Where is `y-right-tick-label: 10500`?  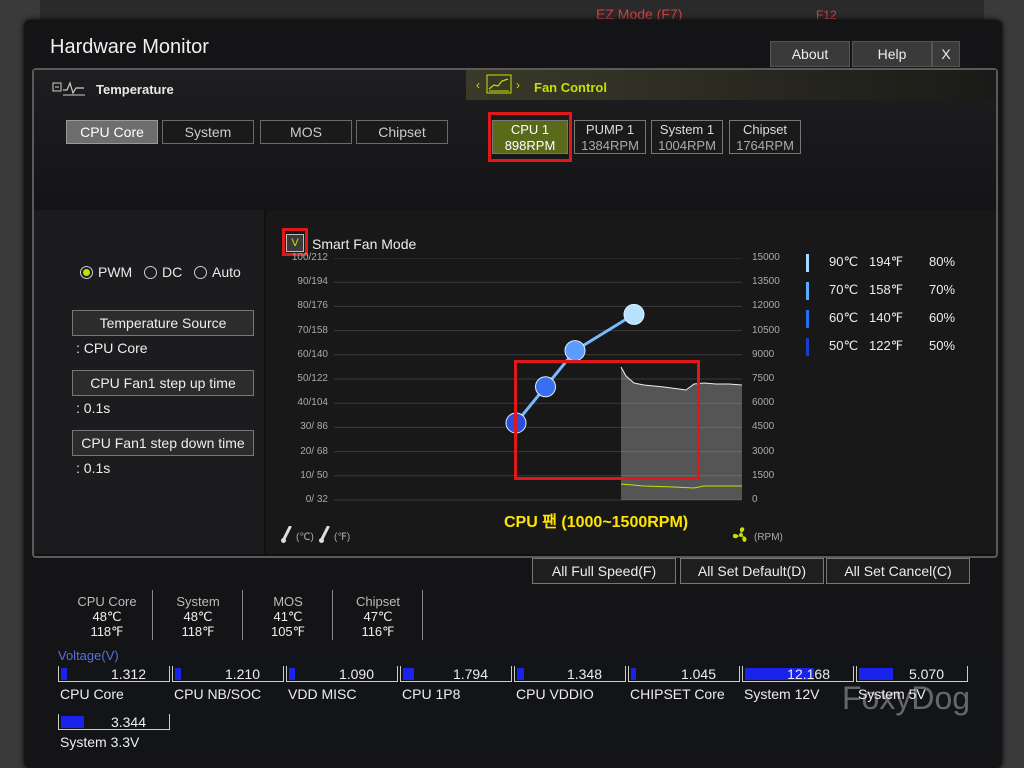
y-right-tick-label: 10500 is located at coordinates (766, 330).